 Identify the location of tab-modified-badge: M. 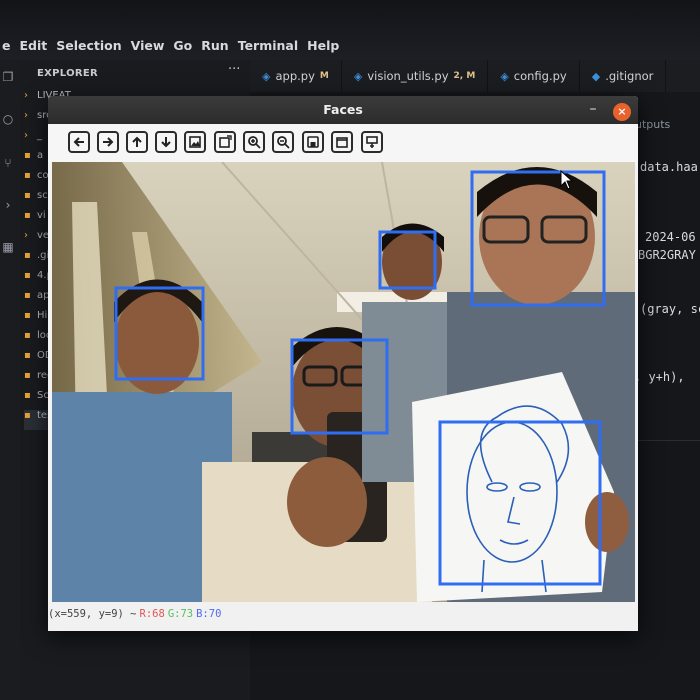
(324, 76).